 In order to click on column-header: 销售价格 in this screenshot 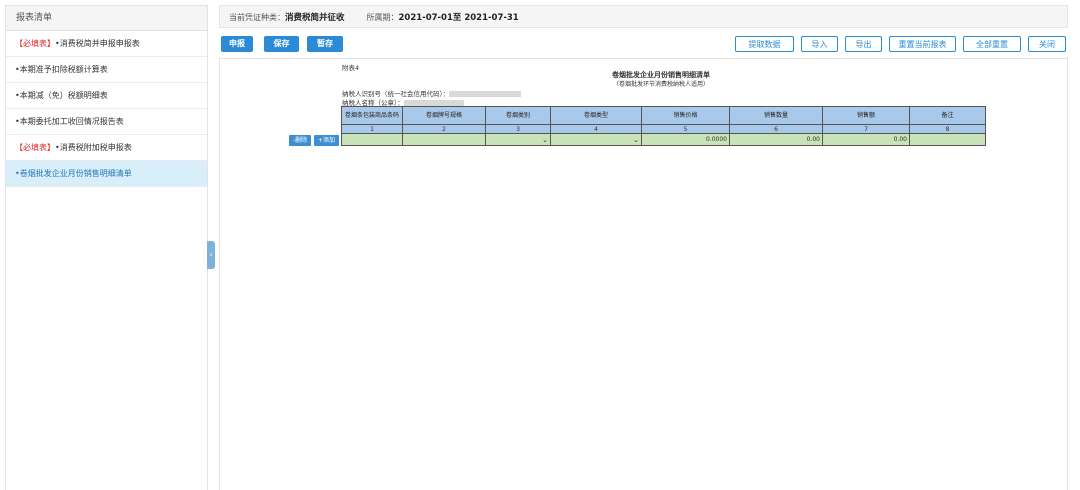, I will do `click(685, 115)`.